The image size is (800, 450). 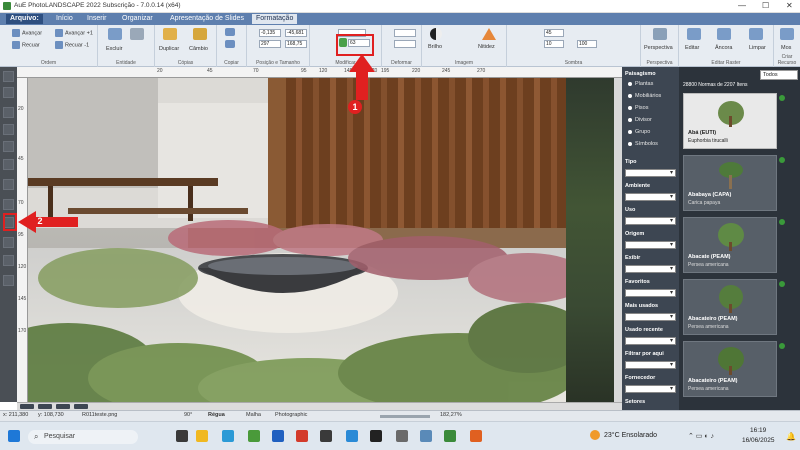 I want to click on duplicate-icon, so click(x=170, y=34).